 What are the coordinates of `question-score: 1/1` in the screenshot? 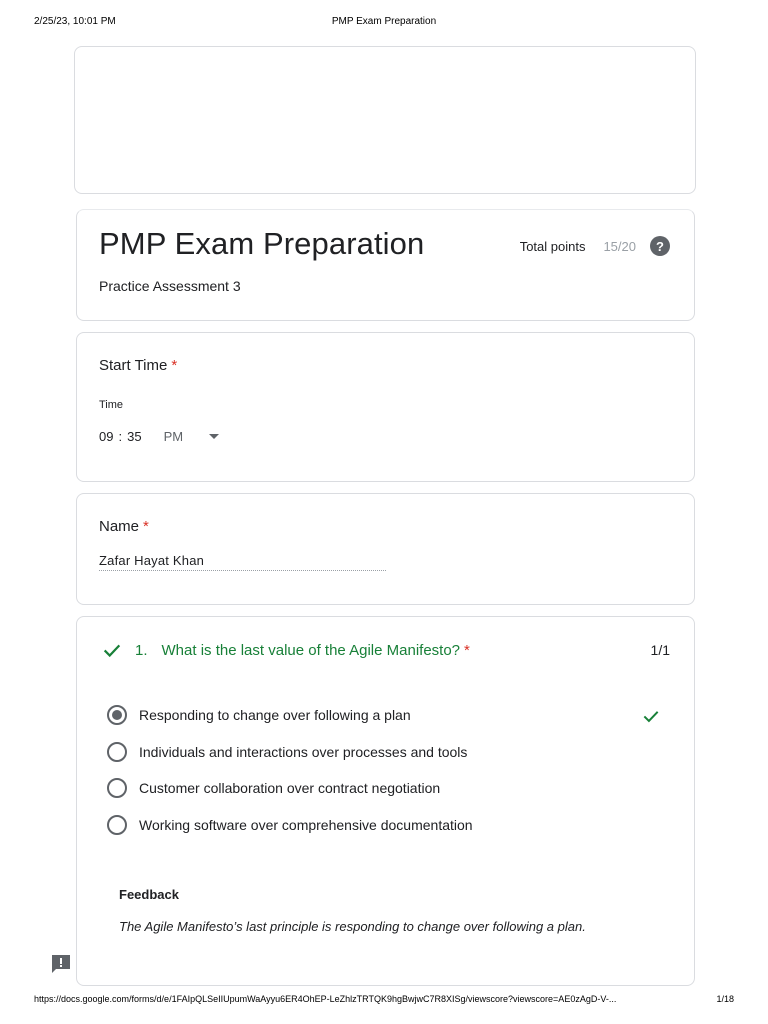 It's located at (660, 650).